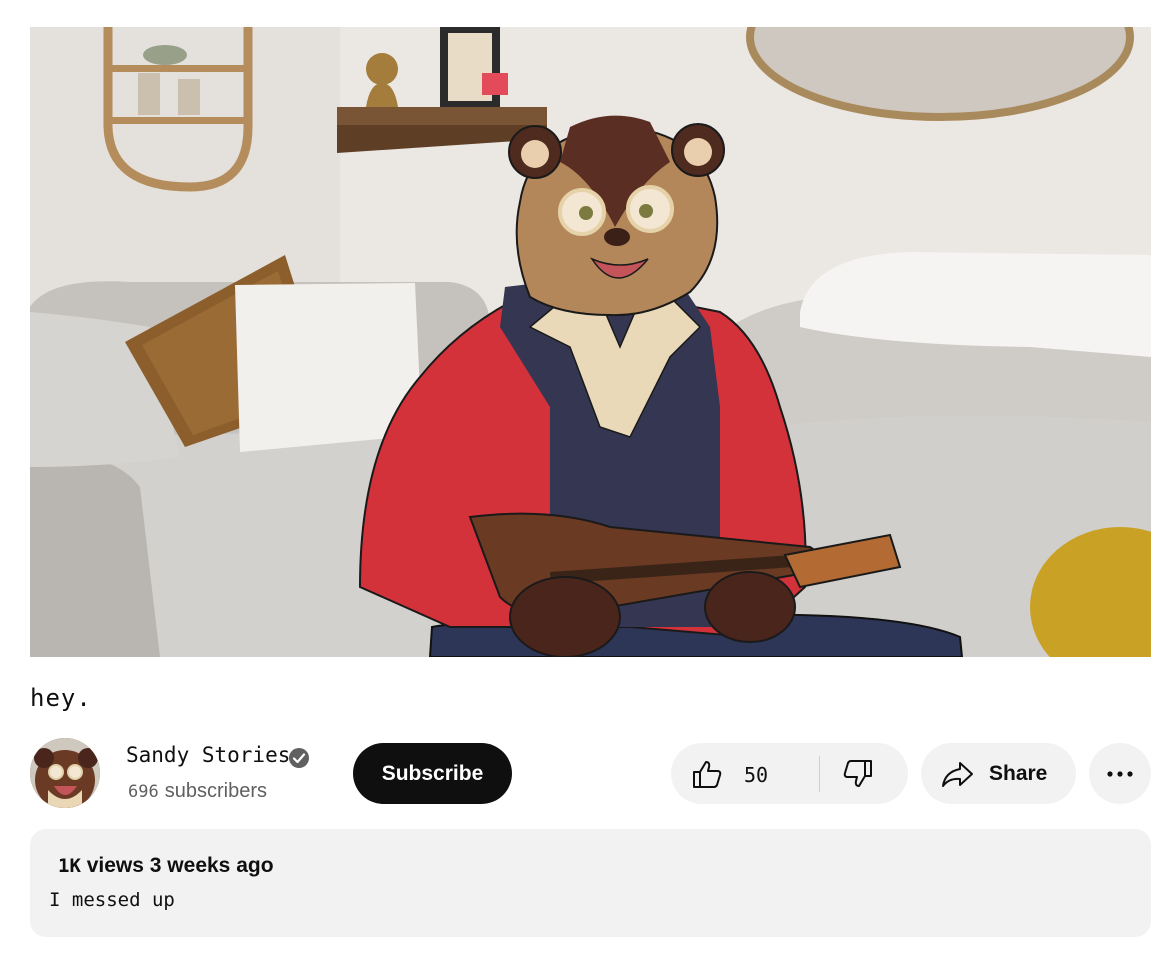 This screenshot has width=1173, height=955. What do you see at coordinates (112, 900) in the screenshot?
I see `description-text: I messed up` at bounding box center [112, 900].